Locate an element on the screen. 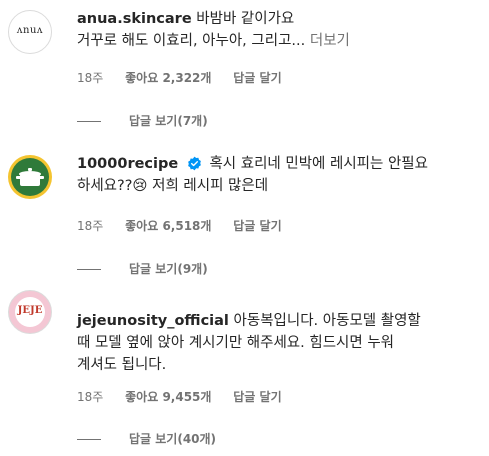  comment-text: 하세요??😢 저희 레시피 많은데 is located at coordinates (173, 186).